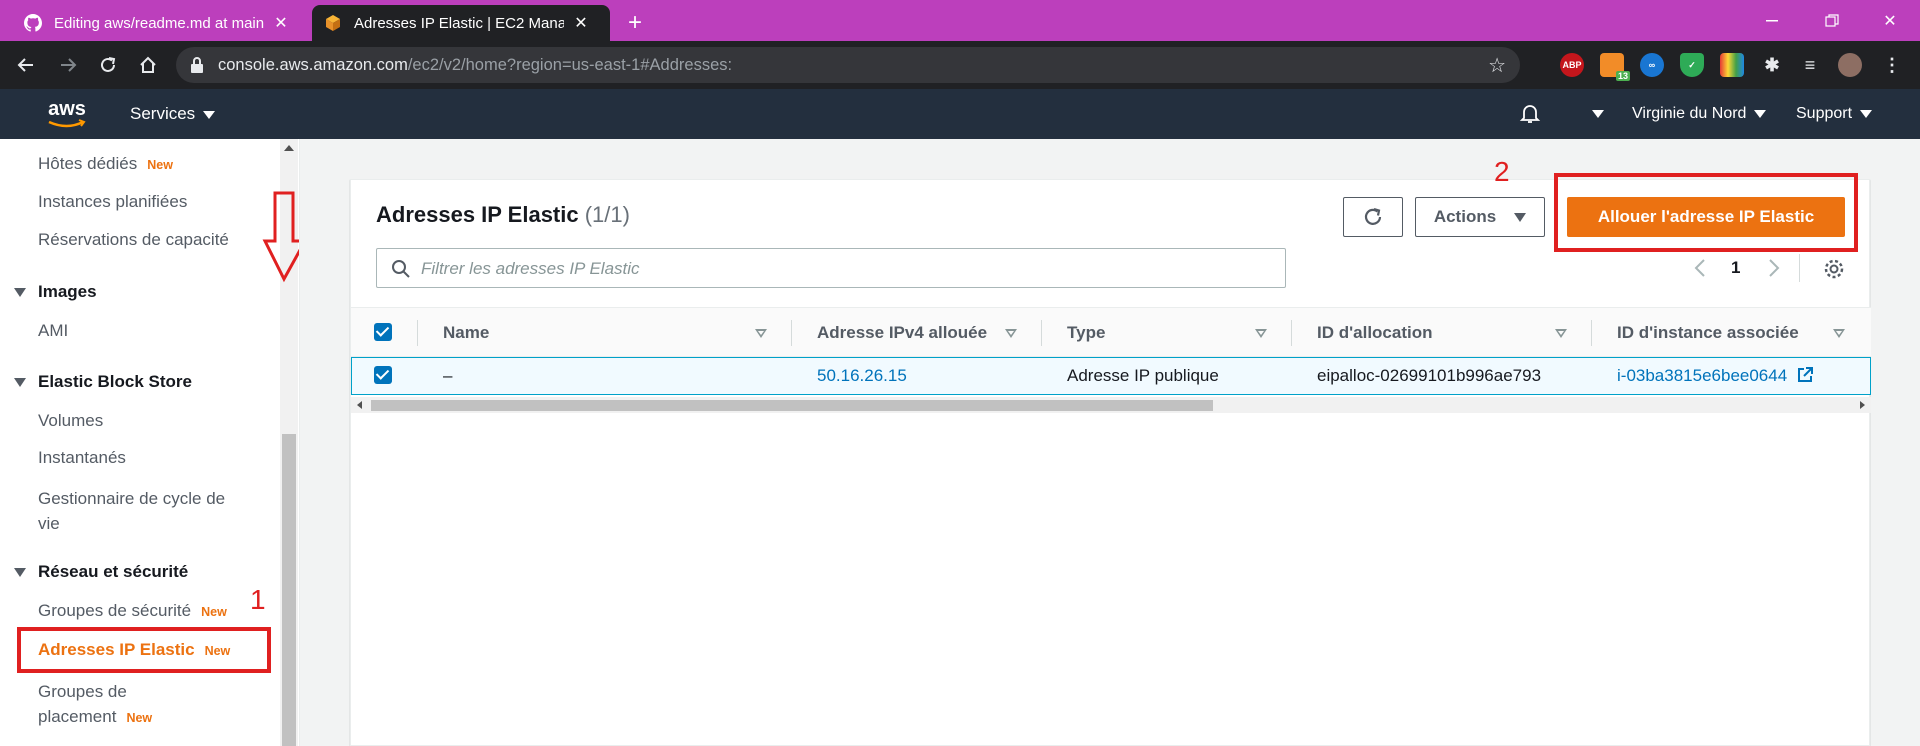 The height and width of the screenshot is (746, 1920). What do you see at coordinates (82, 458) in the screenshot?
I see `sidebar-item-snapshots: Instantanés` at bounding box center [82, 458].